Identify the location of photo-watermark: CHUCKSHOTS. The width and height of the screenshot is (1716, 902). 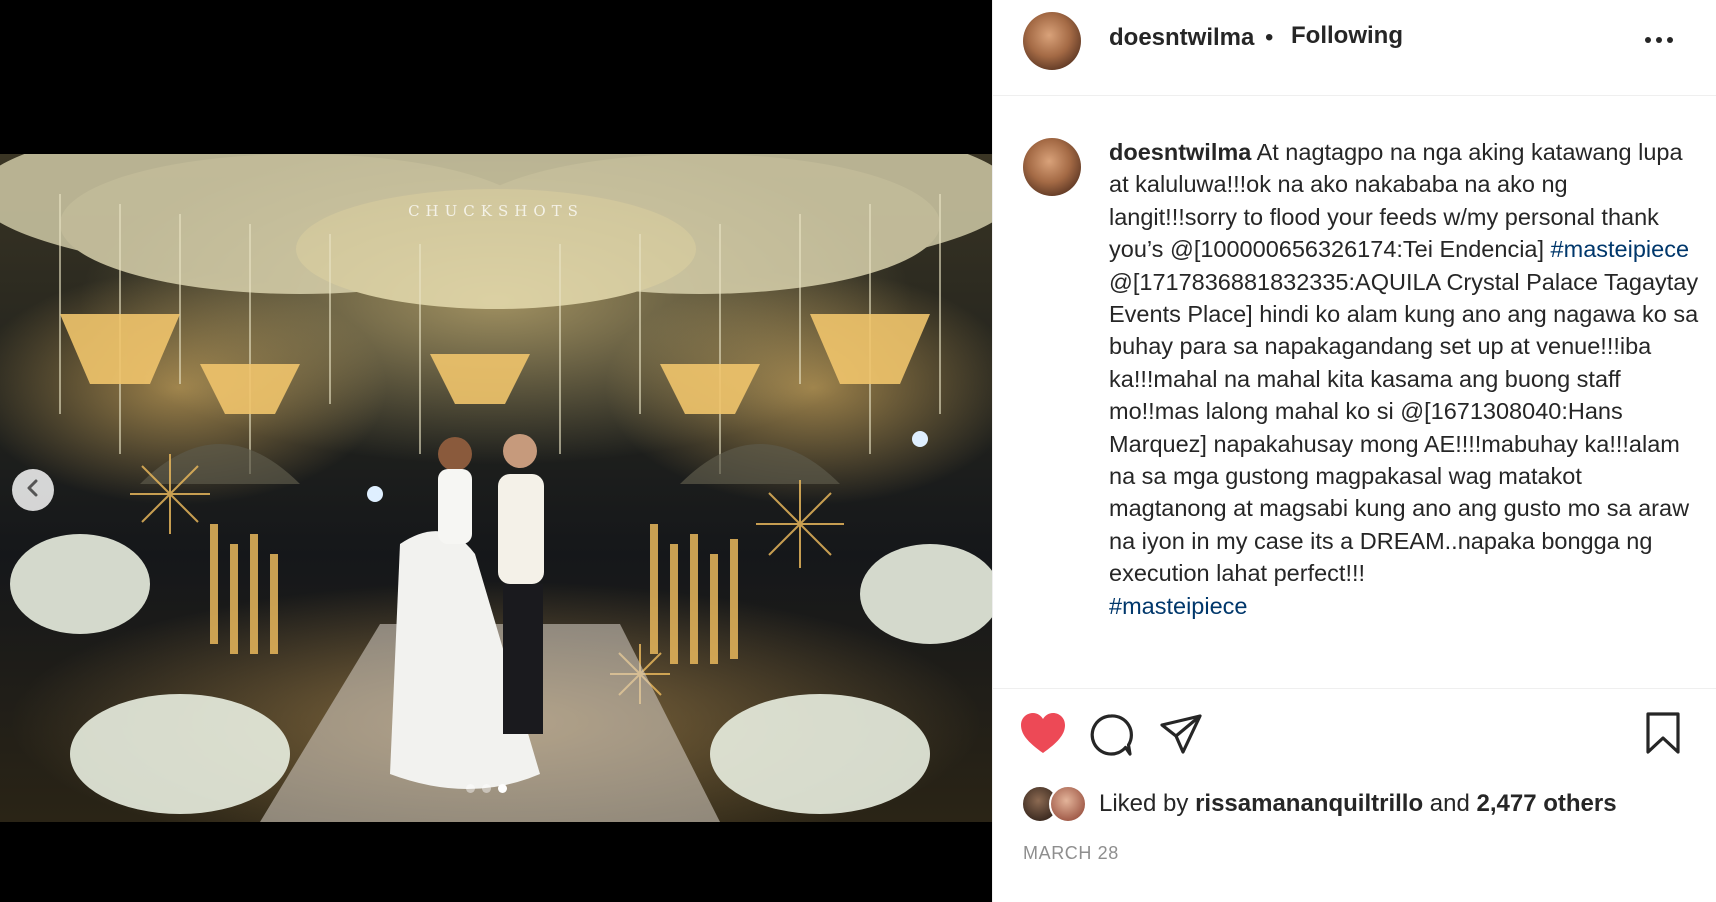
(496, 211).